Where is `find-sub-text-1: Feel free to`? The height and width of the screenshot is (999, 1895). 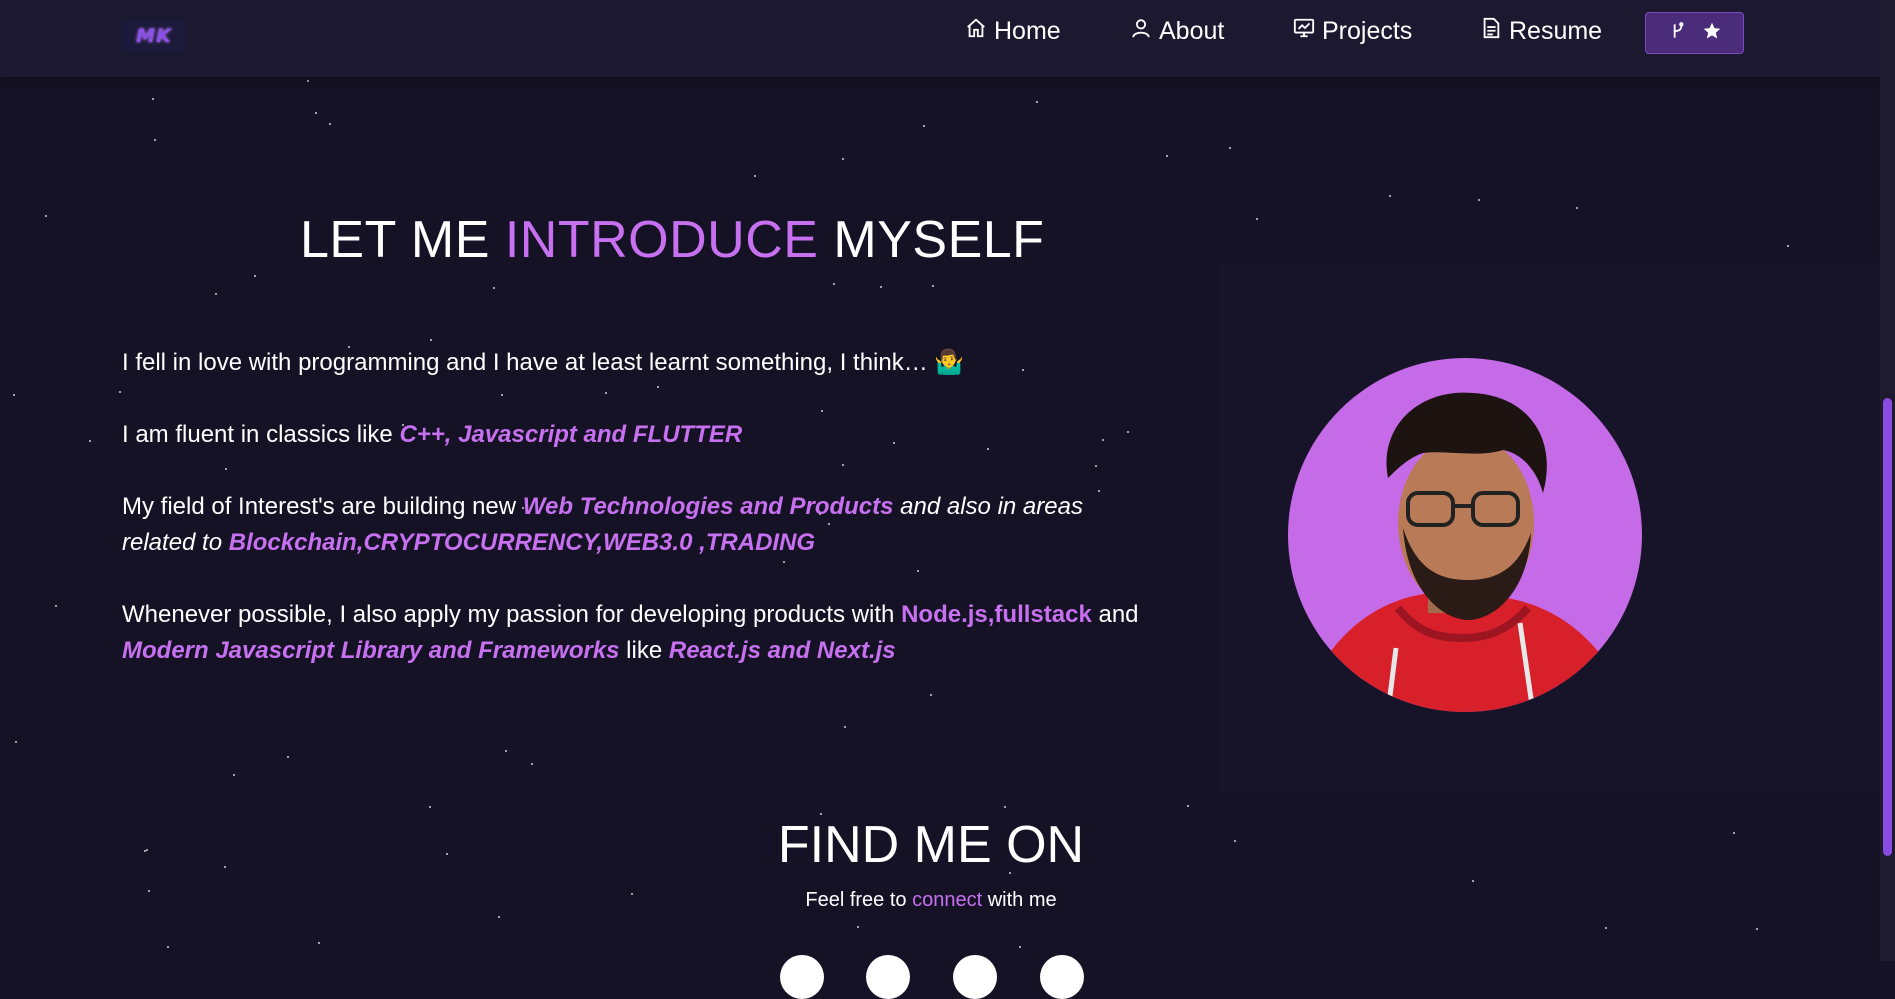
find-sub-text-1: Feel free to is located at coordinates (859, 900).